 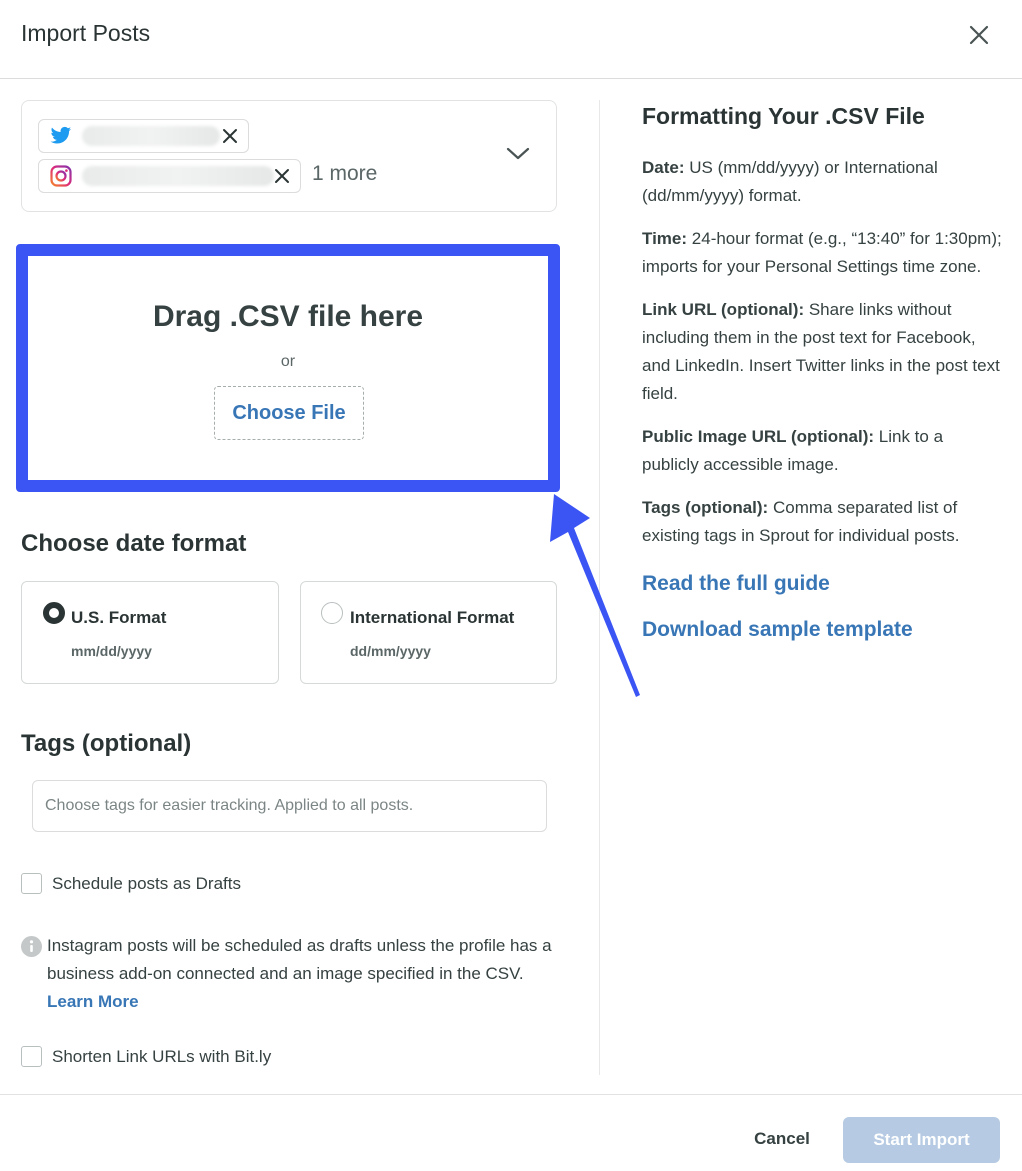 I want to click on guide-title: Formatting Your .CSV File, so click(x=783, y=116).